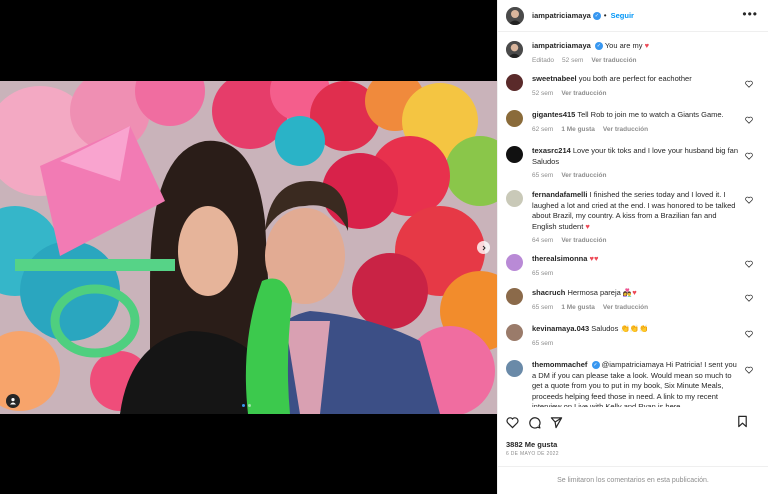 Image resolution: width=768 pixels, height=494 pixels. I want to click on comment-username: iampatriciamaya, so click(561, 45).